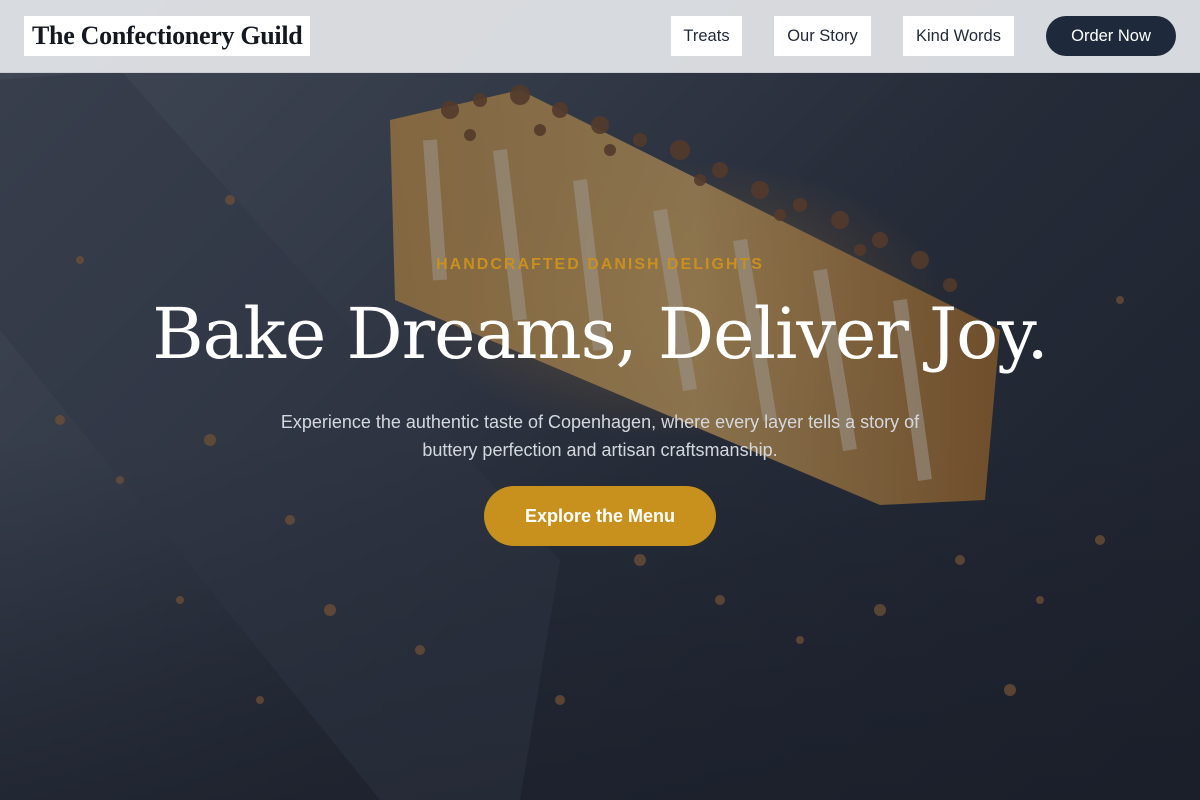  Describe the element at coordinates (600, 264) in the screenshot. I see `hero-eyebrow: HANDCRAFTED DANISH DELIGHTS` at that location.